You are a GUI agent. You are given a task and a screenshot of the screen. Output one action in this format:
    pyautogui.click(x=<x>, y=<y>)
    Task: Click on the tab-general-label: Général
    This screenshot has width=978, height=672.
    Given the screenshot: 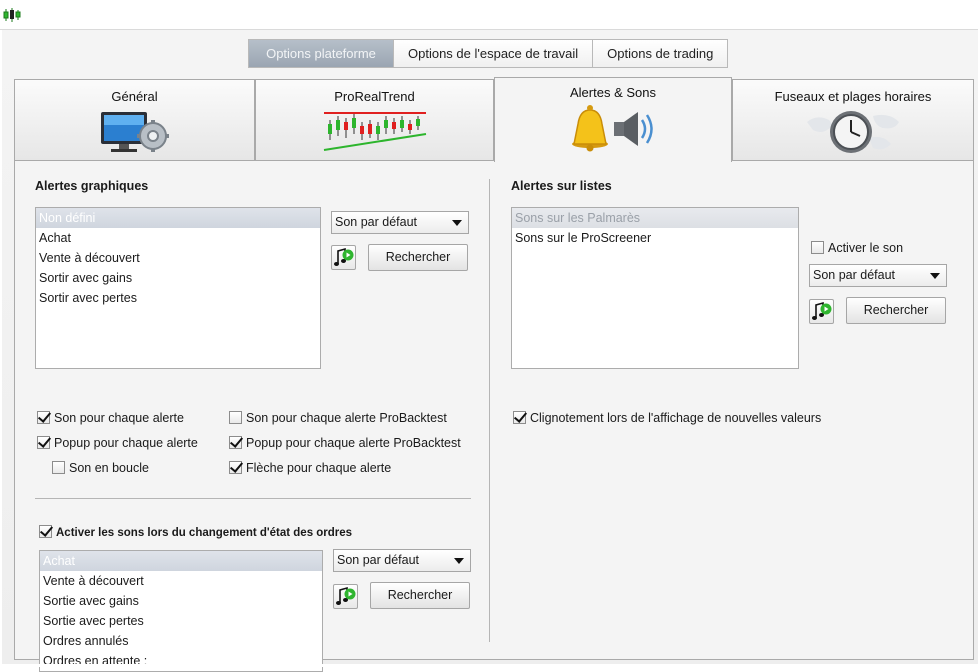 What is the action you would take?
    pyautogui.click(x=134, y=96)
    